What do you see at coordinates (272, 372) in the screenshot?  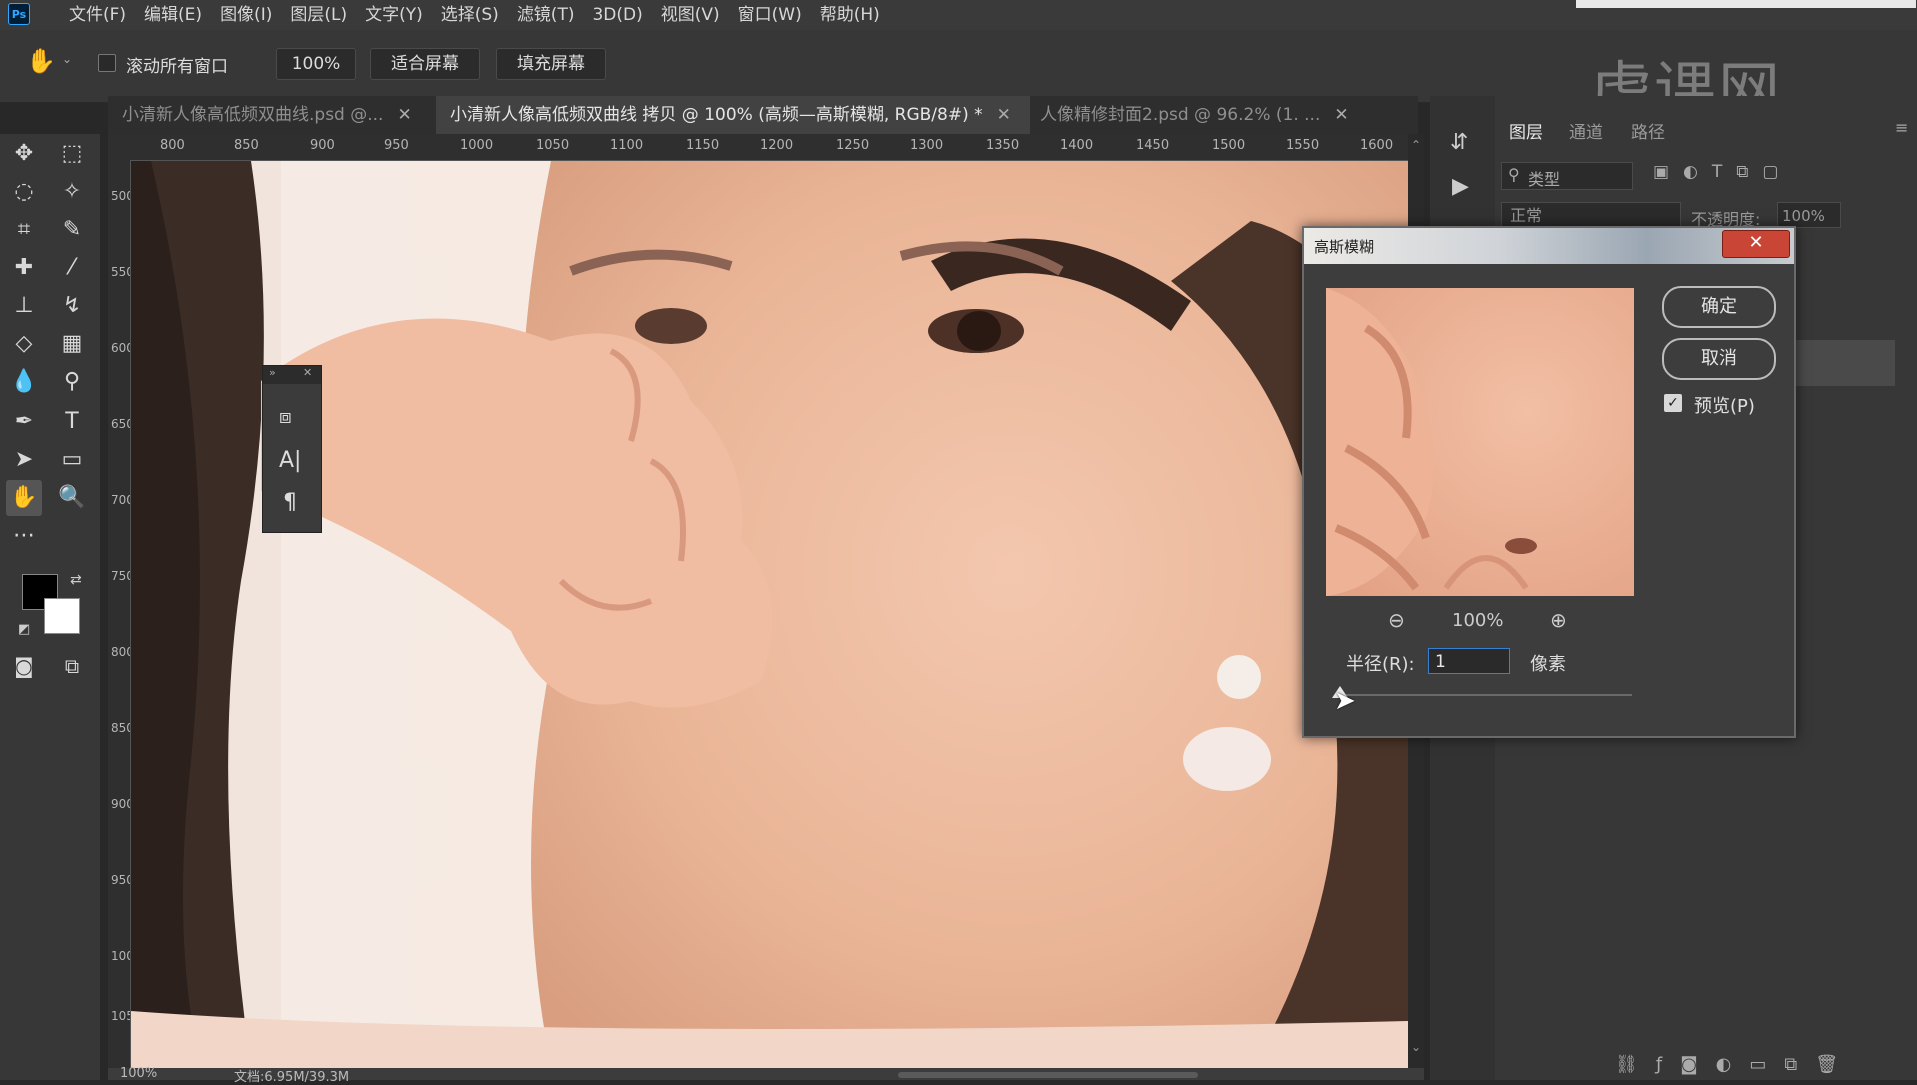 I see `collapse-icon: »` at bounding box center [272, 372].